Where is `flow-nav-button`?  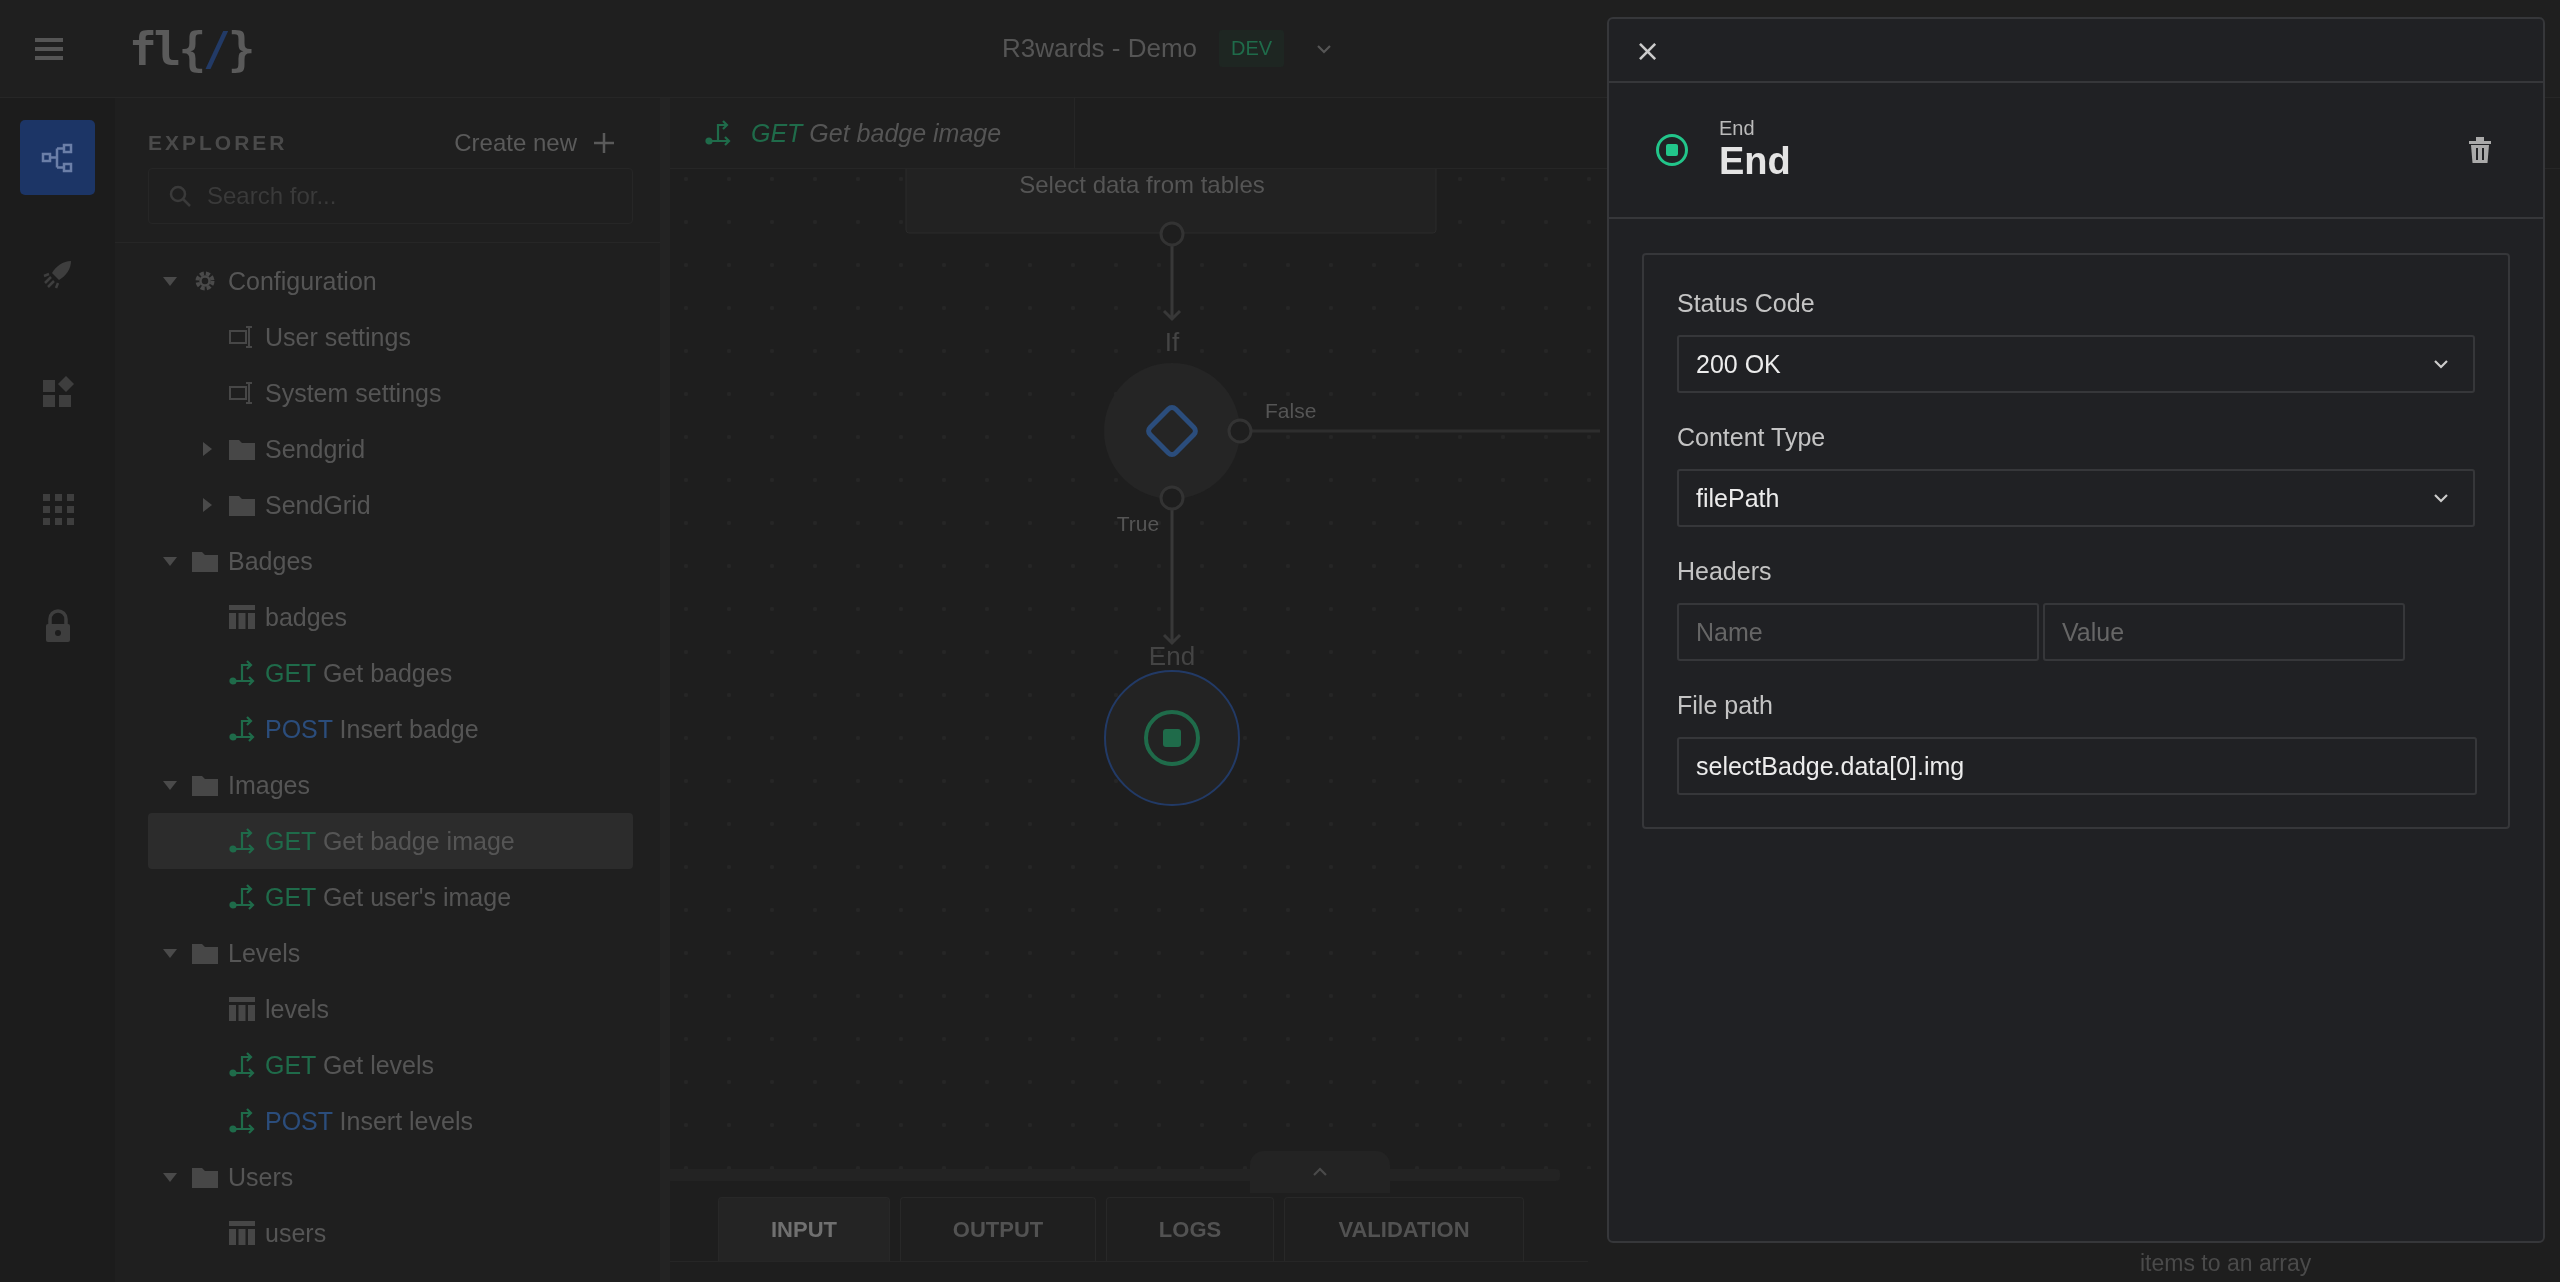 flow-nav-button is located at coordinates (57, 157).